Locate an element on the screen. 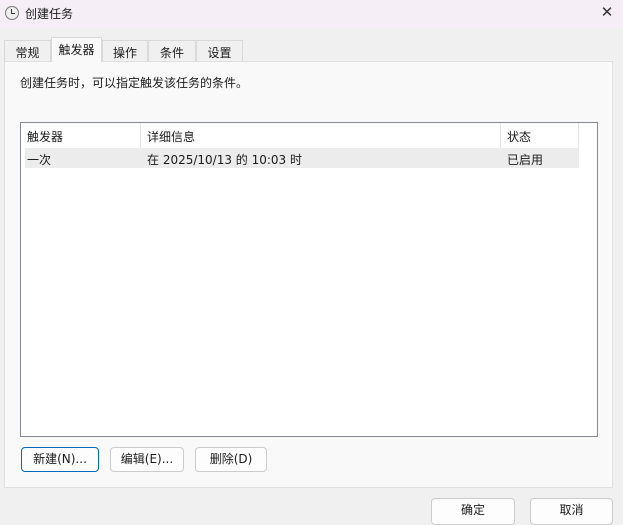 The height and width of the screenshot is (525, 623). details-cell: 在 2025/10/13 的 10:03 时 is located at coordinates (225, 160).